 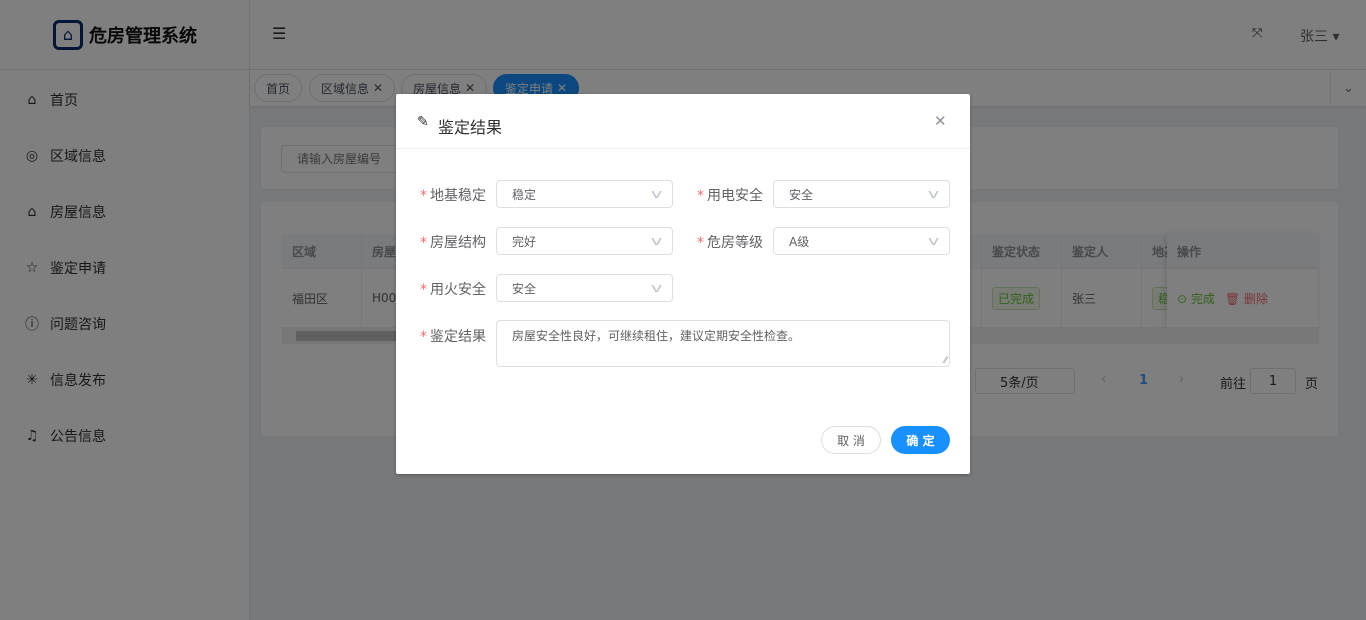 What do you see at coordinates (584, 288) in the screenshot?
I see `fire-select: 安全 v` at bounding box center [584, 288].